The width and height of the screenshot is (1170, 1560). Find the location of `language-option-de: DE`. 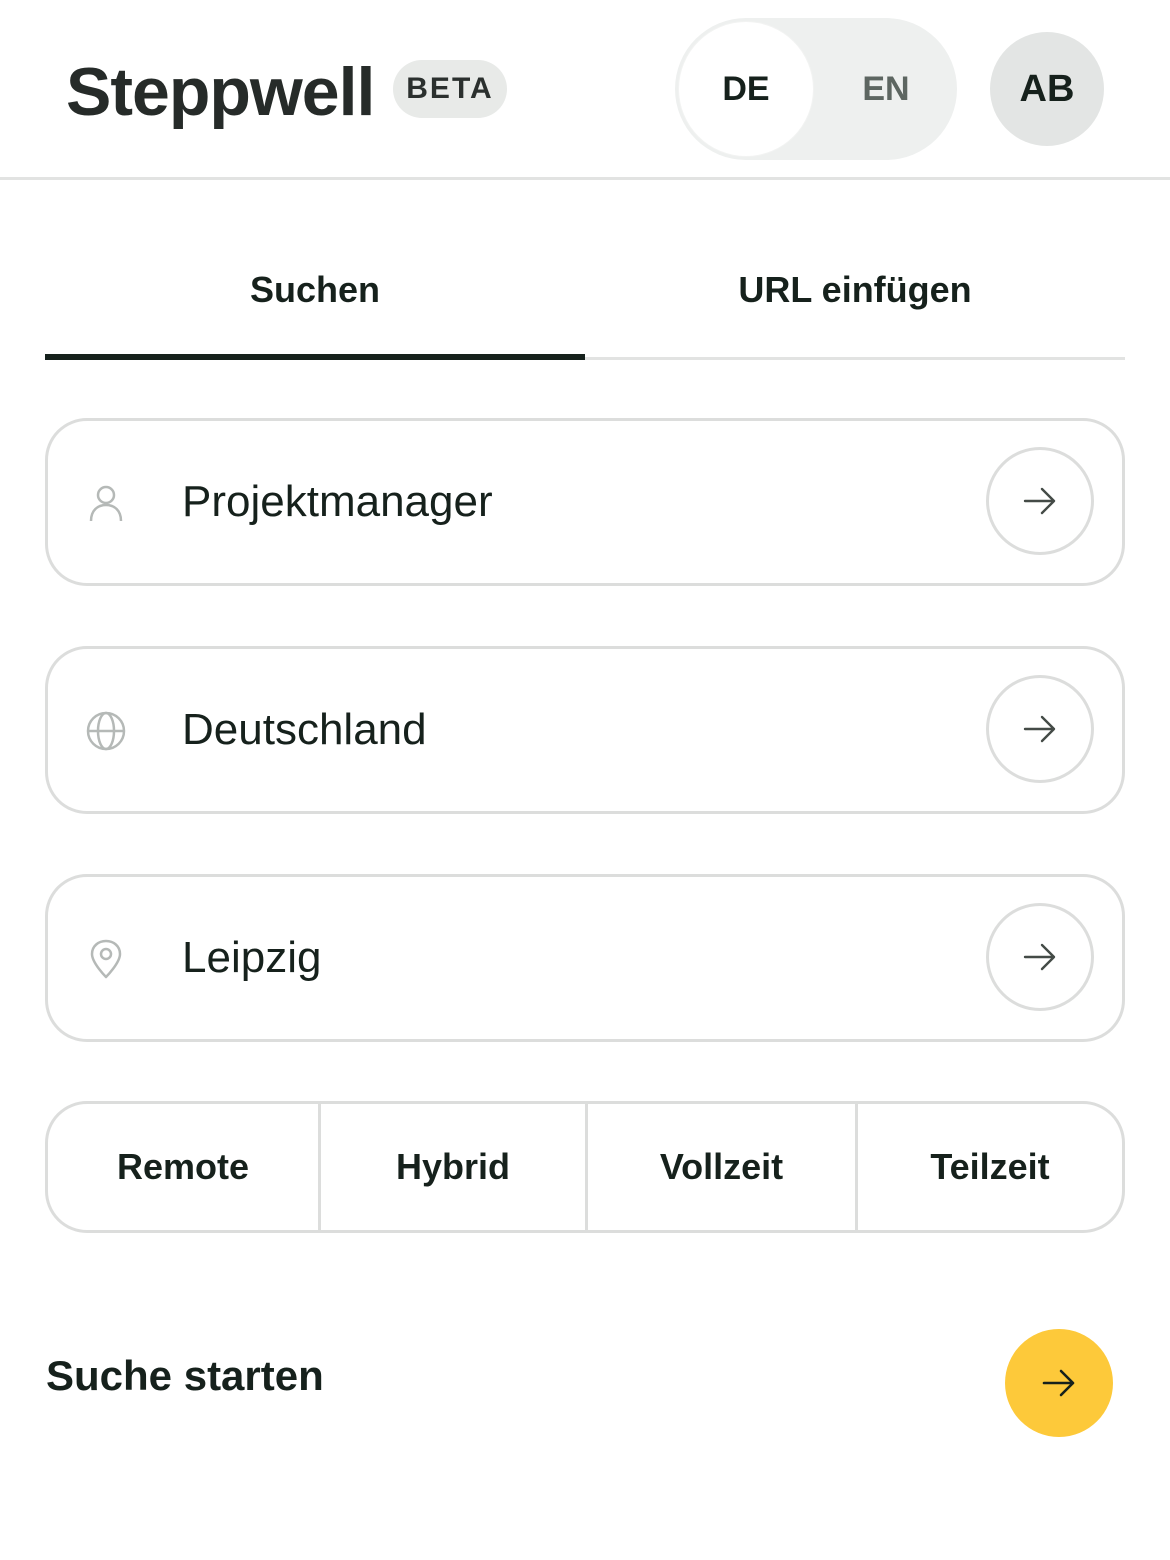

language-option-de: DE is located at coordinates (746, 89).